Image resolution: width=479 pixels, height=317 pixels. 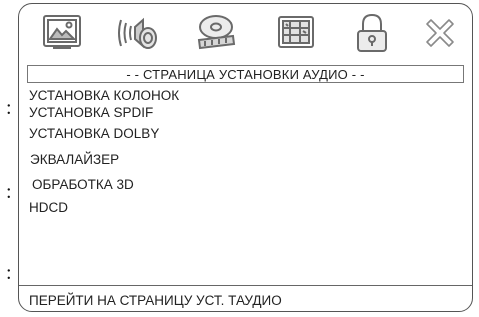 I want to click on menu-item-equalizer: ЭКВАЛАЙЗЕР, so click(x=74, y=159).